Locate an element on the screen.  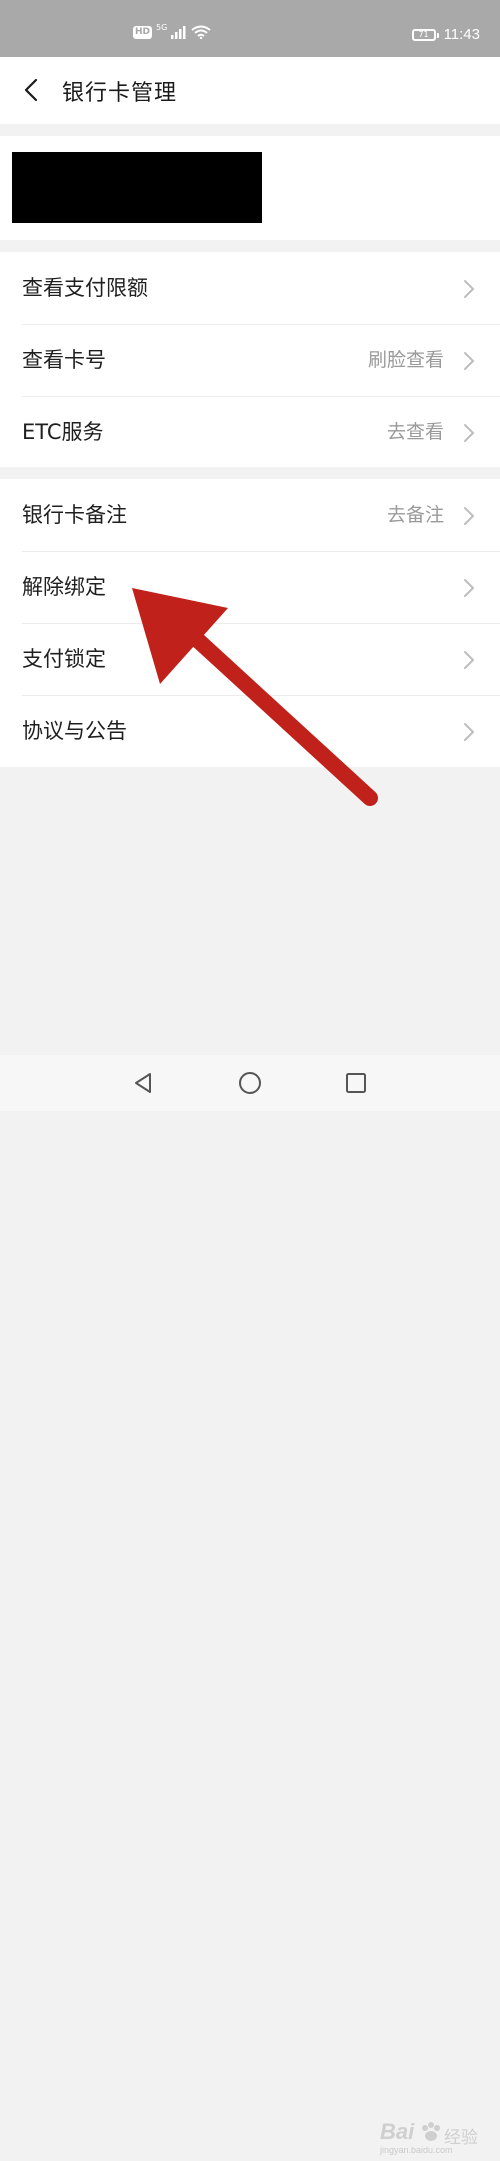
baidu-watermark: Bai 经验 jingyan.baidu.com is located at coordinates (436, 2139).